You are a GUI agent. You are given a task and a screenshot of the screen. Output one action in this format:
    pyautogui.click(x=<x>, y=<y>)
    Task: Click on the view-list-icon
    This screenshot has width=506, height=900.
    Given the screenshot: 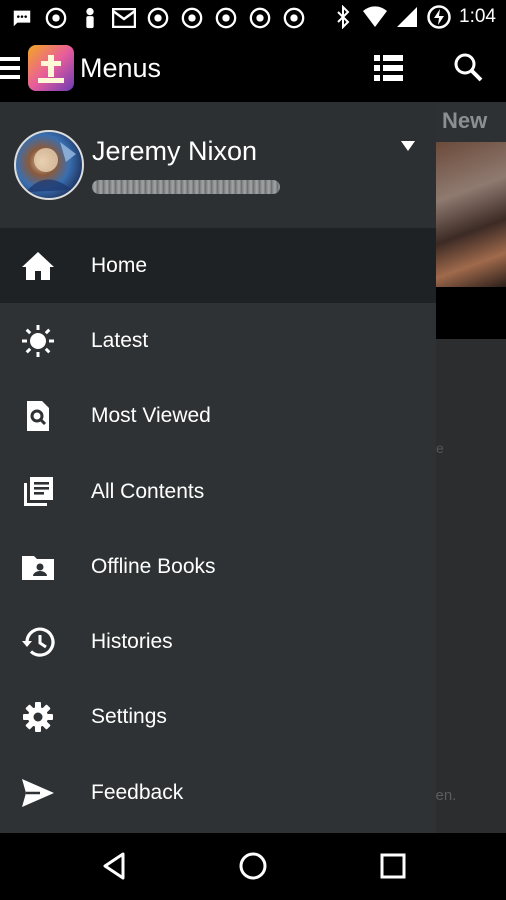 What is the action you would take?
    pyautogui.click(x=388, y=68)
    